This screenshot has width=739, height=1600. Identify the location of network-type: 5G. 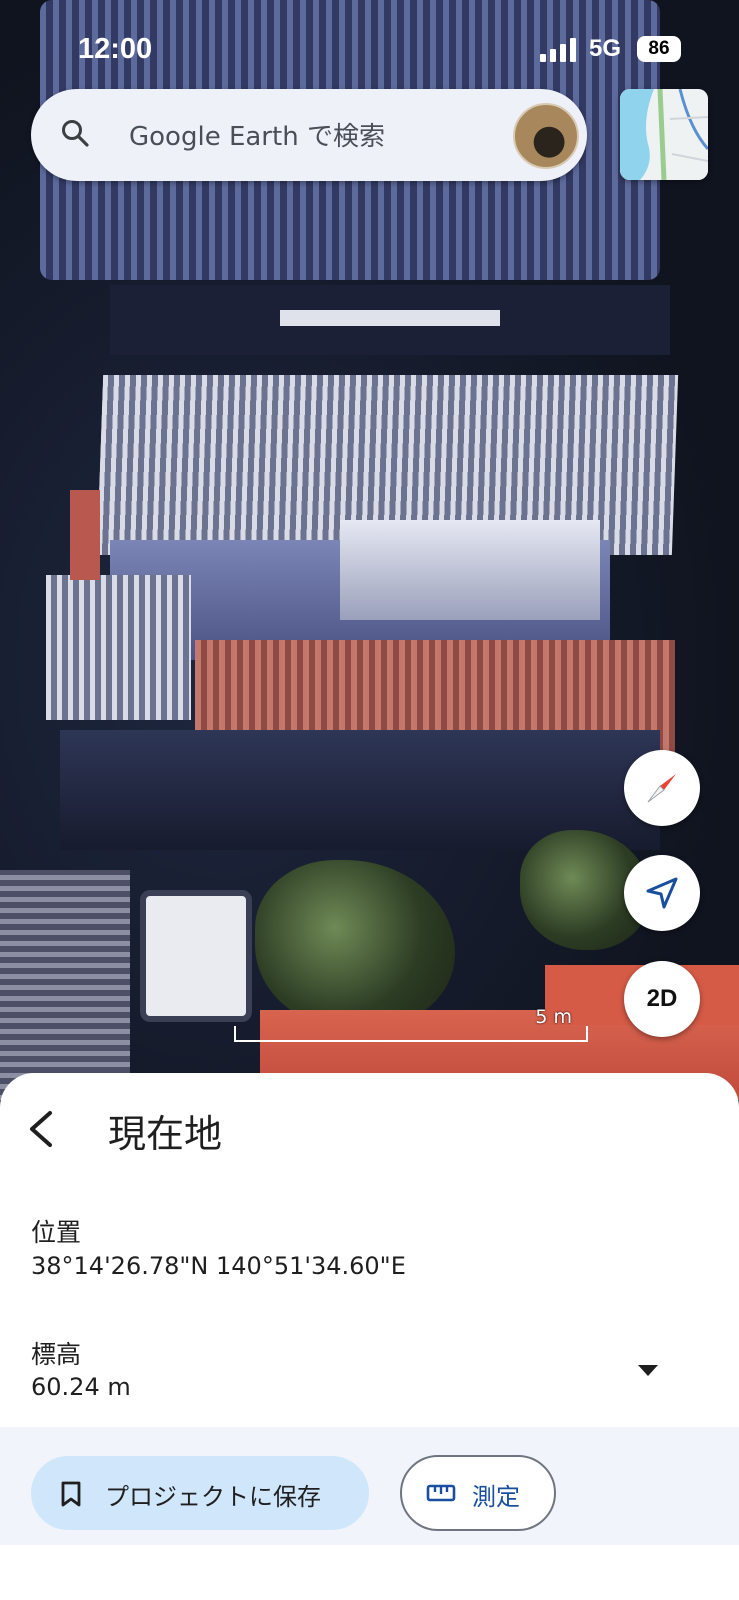
(605, 48).